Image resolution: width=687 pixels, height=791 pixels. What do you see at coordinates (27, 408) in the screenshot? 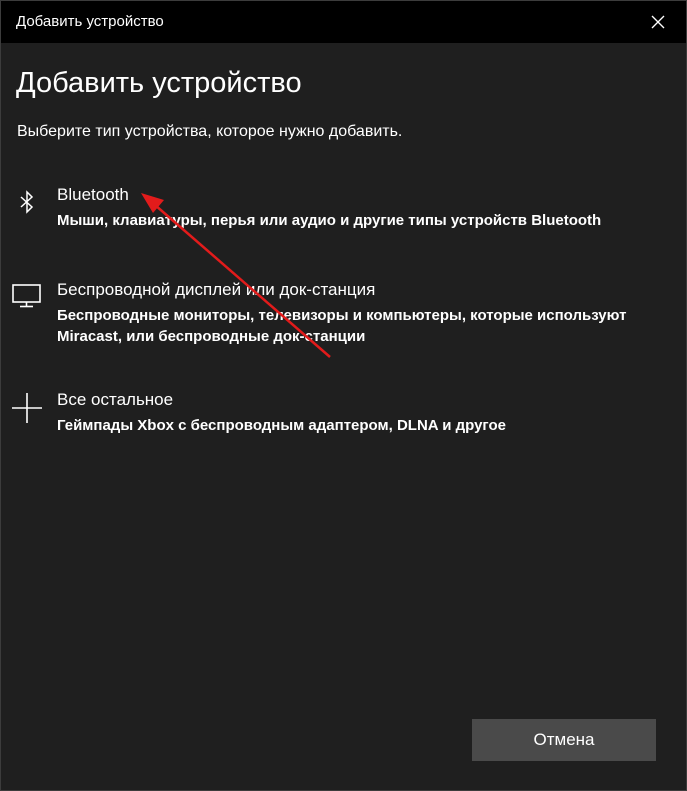
I see `plus-icon` at bounding box center [27, 408].